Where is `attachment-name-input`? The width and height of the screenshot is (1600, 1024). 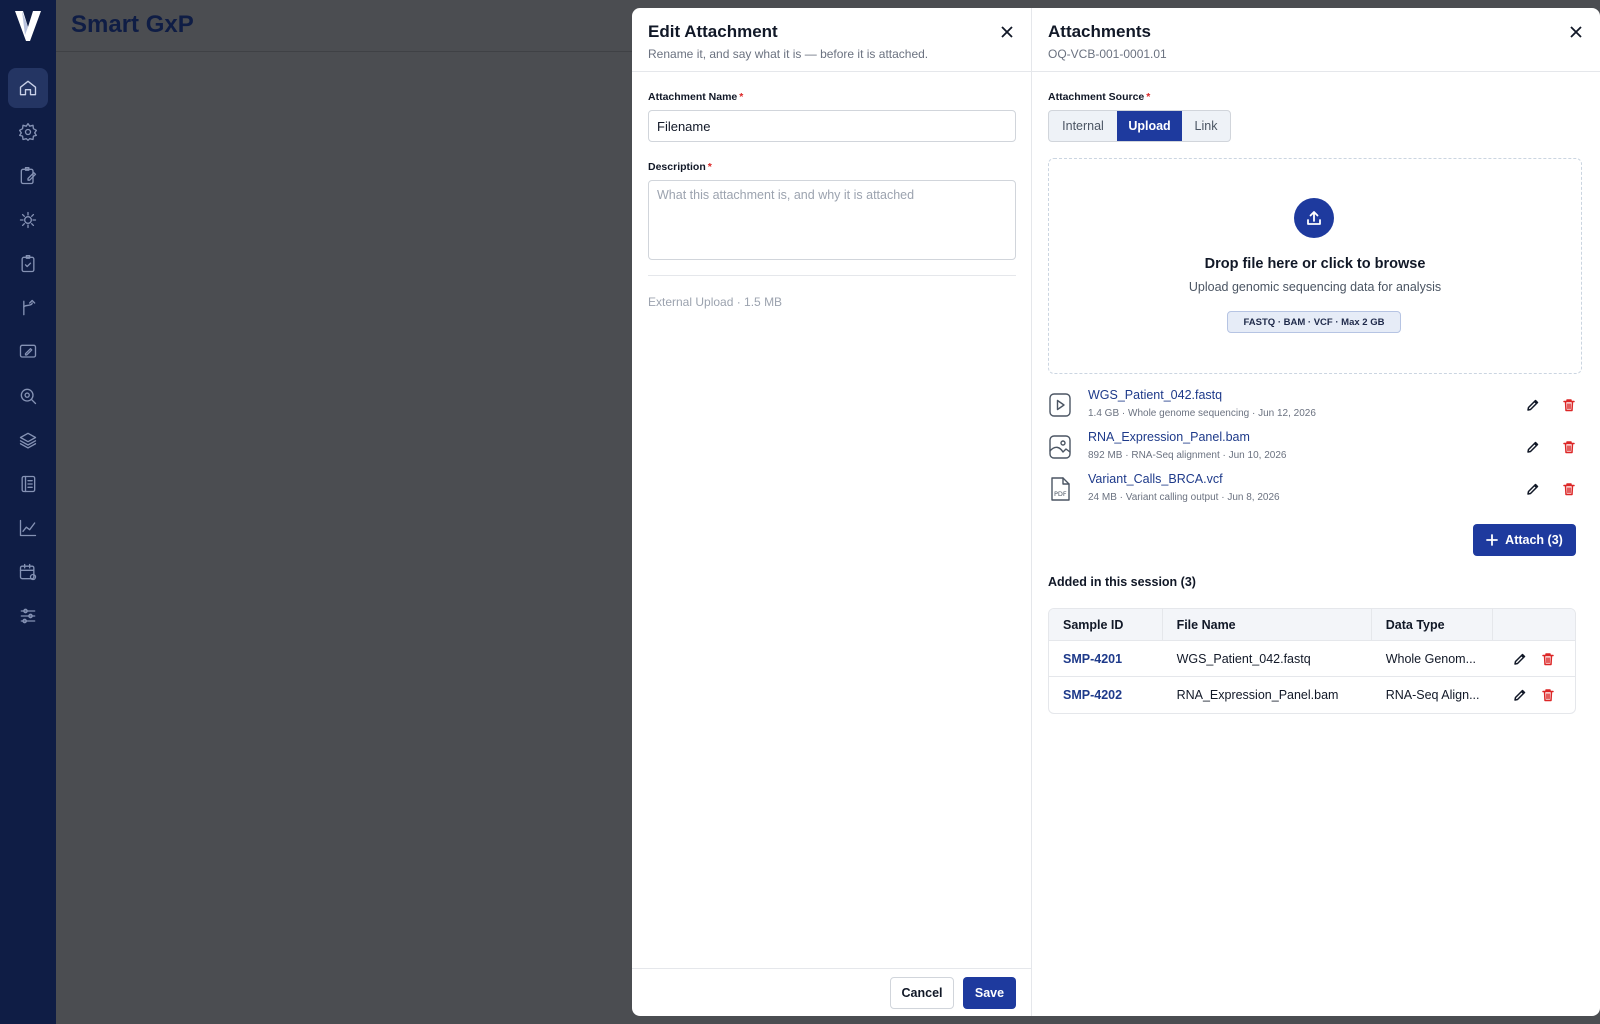
attachment-name-input is located at coordinates (832, 126).